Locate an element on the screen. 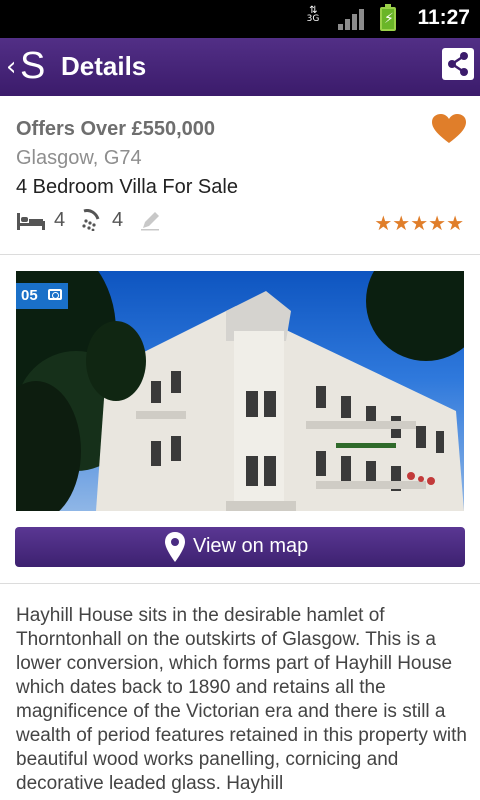 Image resolution: width=480 pixels, height=800 pixels. view-on-map-button: View on map is located at coordinates (240, 547).